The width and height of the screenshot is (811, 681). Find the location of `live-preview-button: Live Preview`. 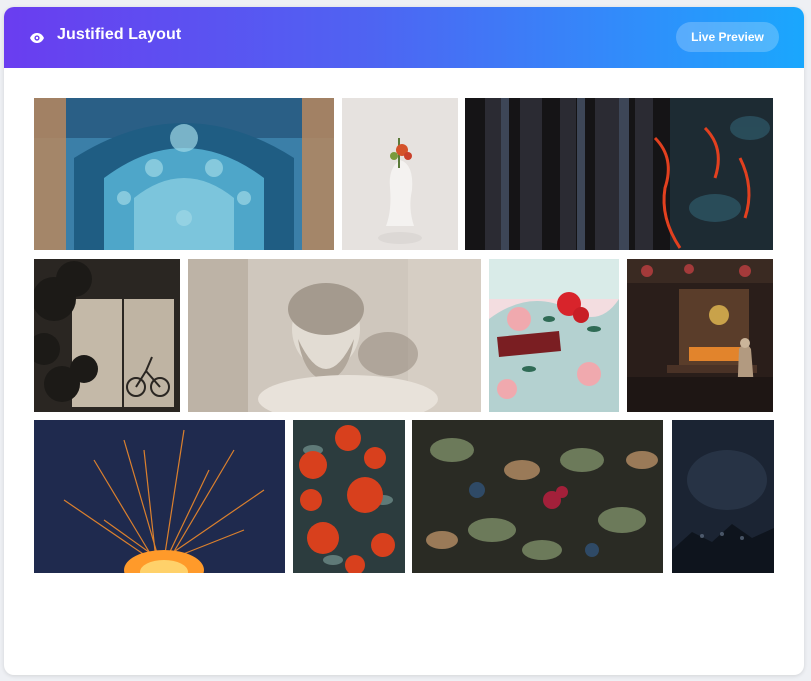

live-preview-button: Live Preview is located at coordinates (727, 37).